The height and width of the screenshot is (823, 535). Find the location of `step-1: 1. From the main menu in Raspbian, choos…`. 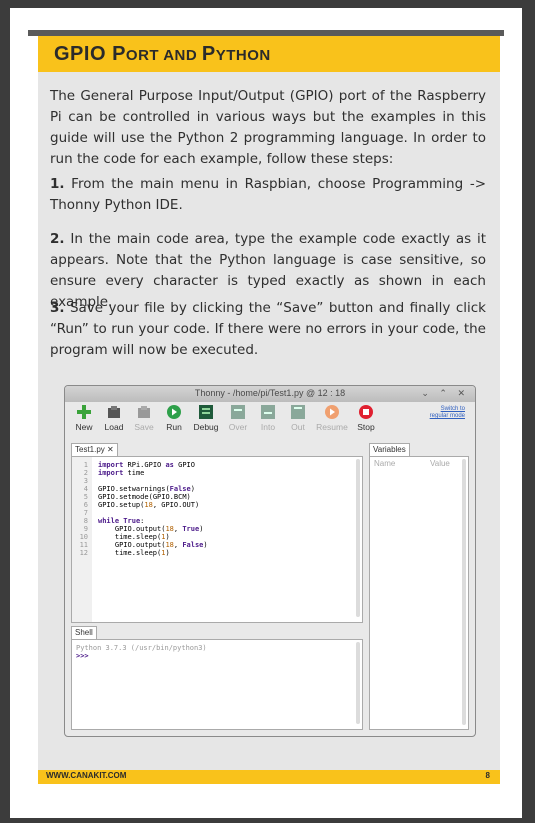

step-1: 1. From the main menu in Raspbian, choos… is located at coordinates (268, 195).